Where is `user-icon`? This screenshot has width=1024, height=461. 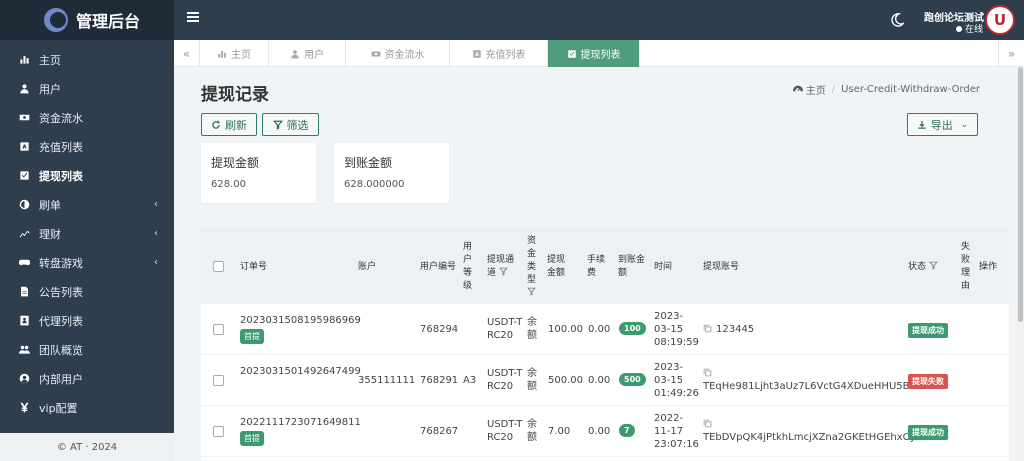 user-icon is located at coordinates (295, 53).